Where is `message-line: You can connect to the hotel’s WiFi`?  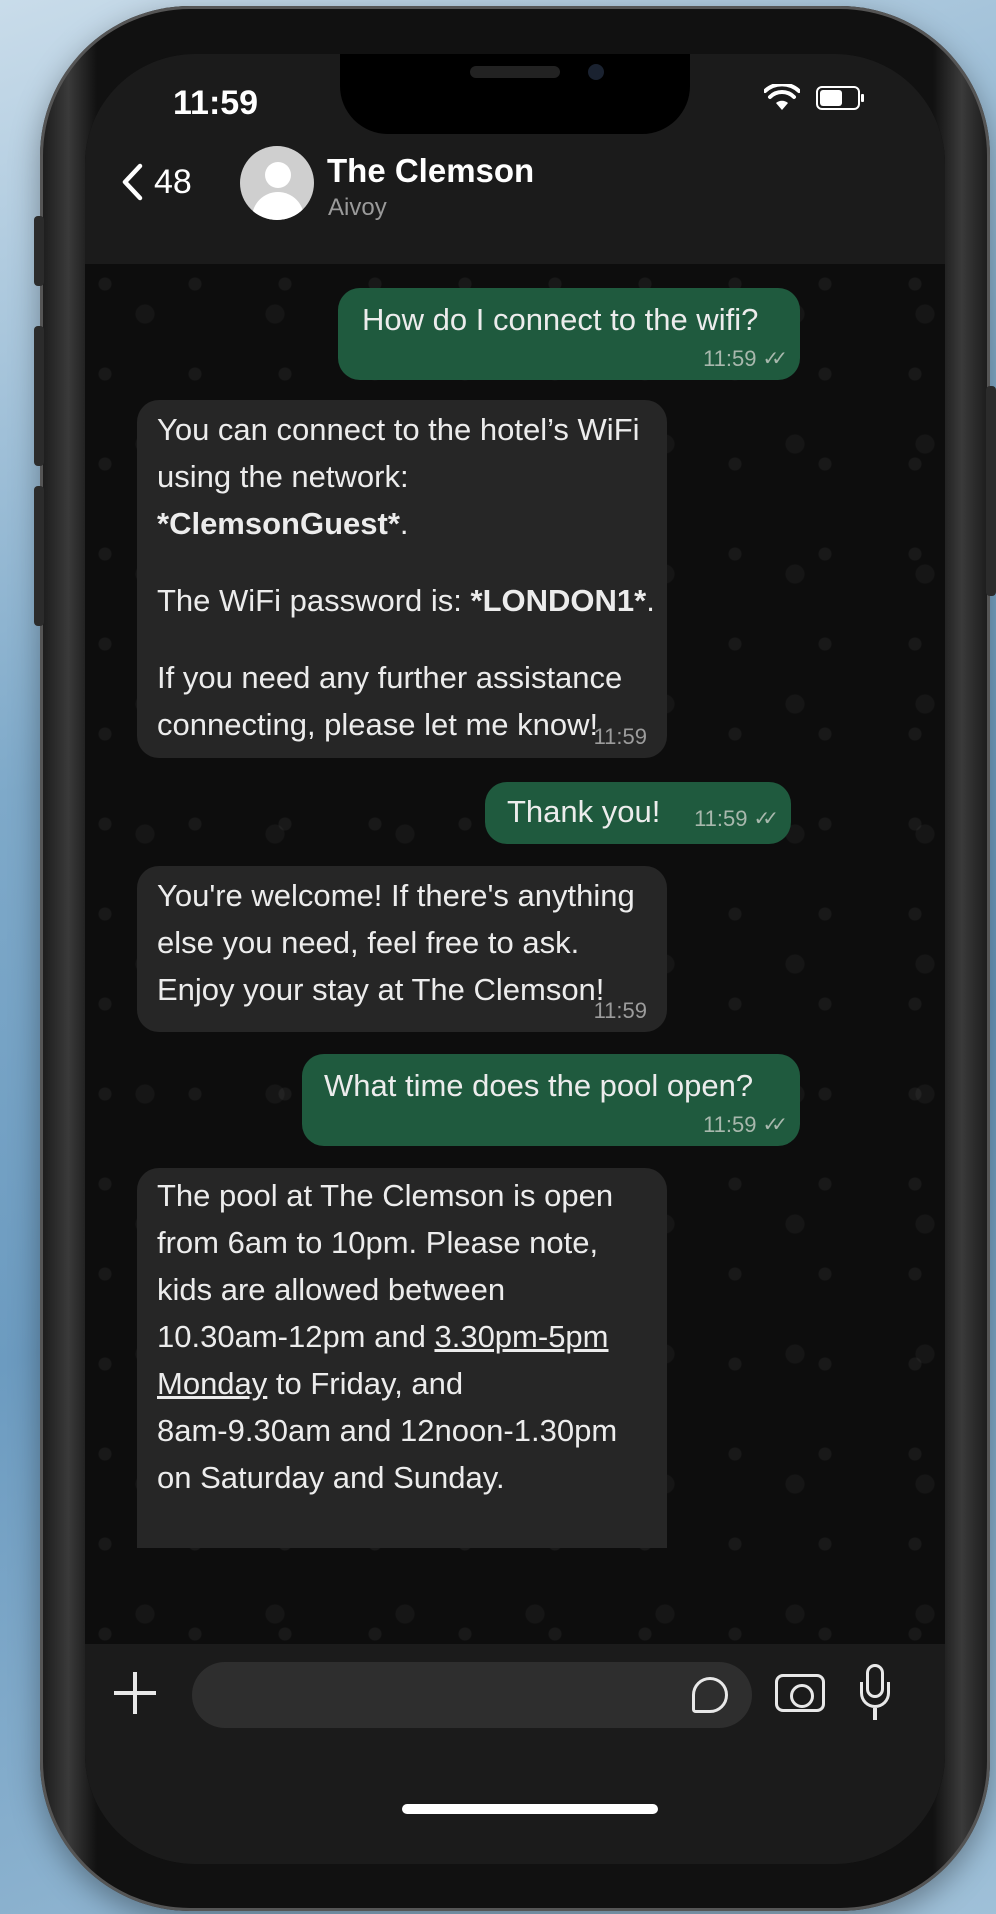
message-line: You can connect to the hotel’s WiFi is located at coordinates (398, 429).